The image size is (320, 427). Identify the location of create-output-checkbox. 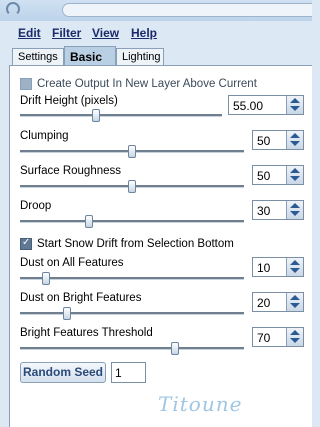
(26, 84).